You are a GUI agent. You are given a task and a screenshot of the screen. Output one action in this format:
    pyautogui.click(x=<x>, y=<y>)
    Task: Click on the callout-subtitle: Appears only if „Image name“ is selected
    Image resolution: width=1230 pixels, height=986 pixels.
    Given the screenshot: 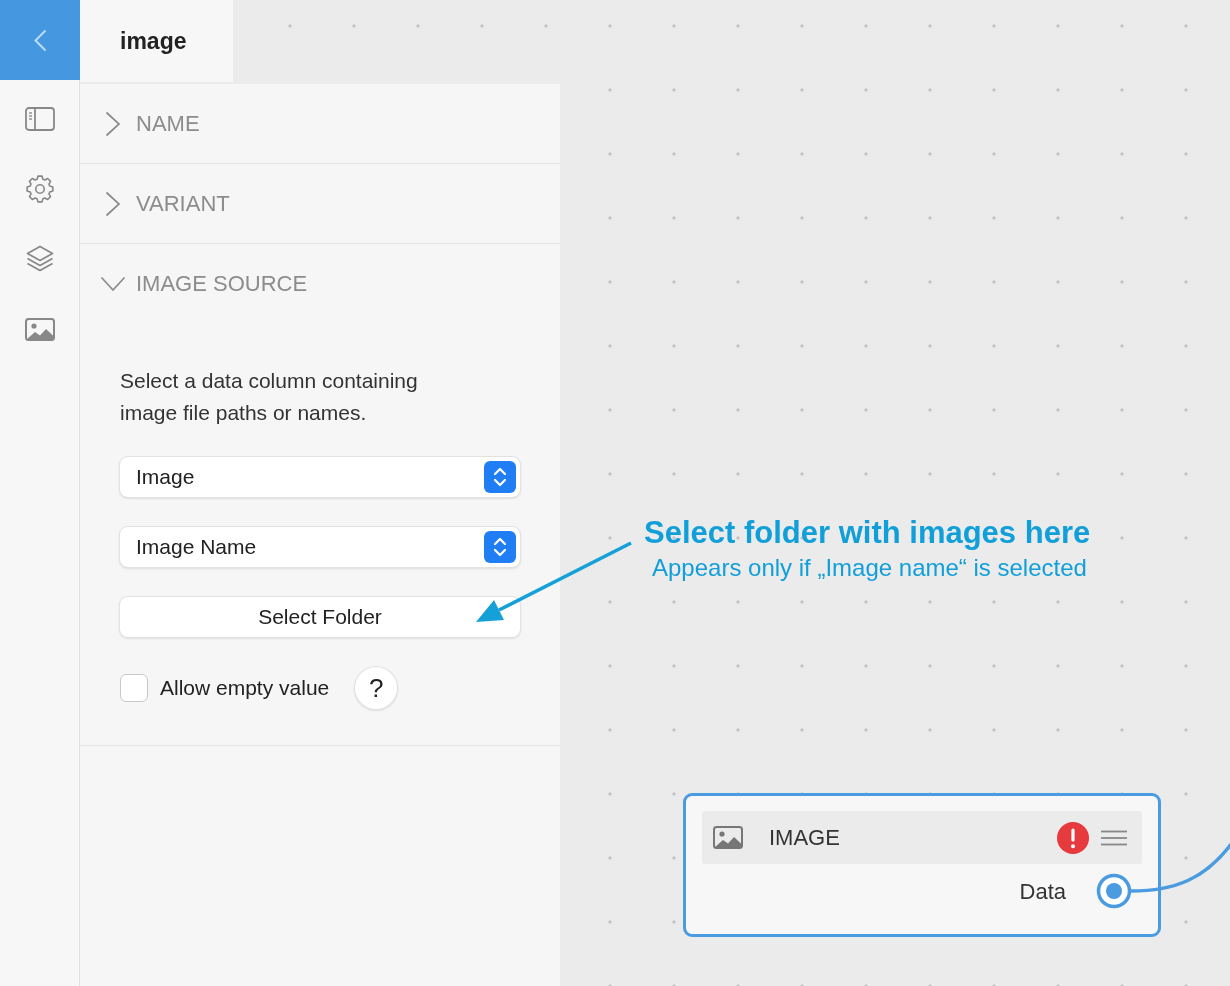 What is the action you would take?
    pyautogui.click(x=870, y=568)
    